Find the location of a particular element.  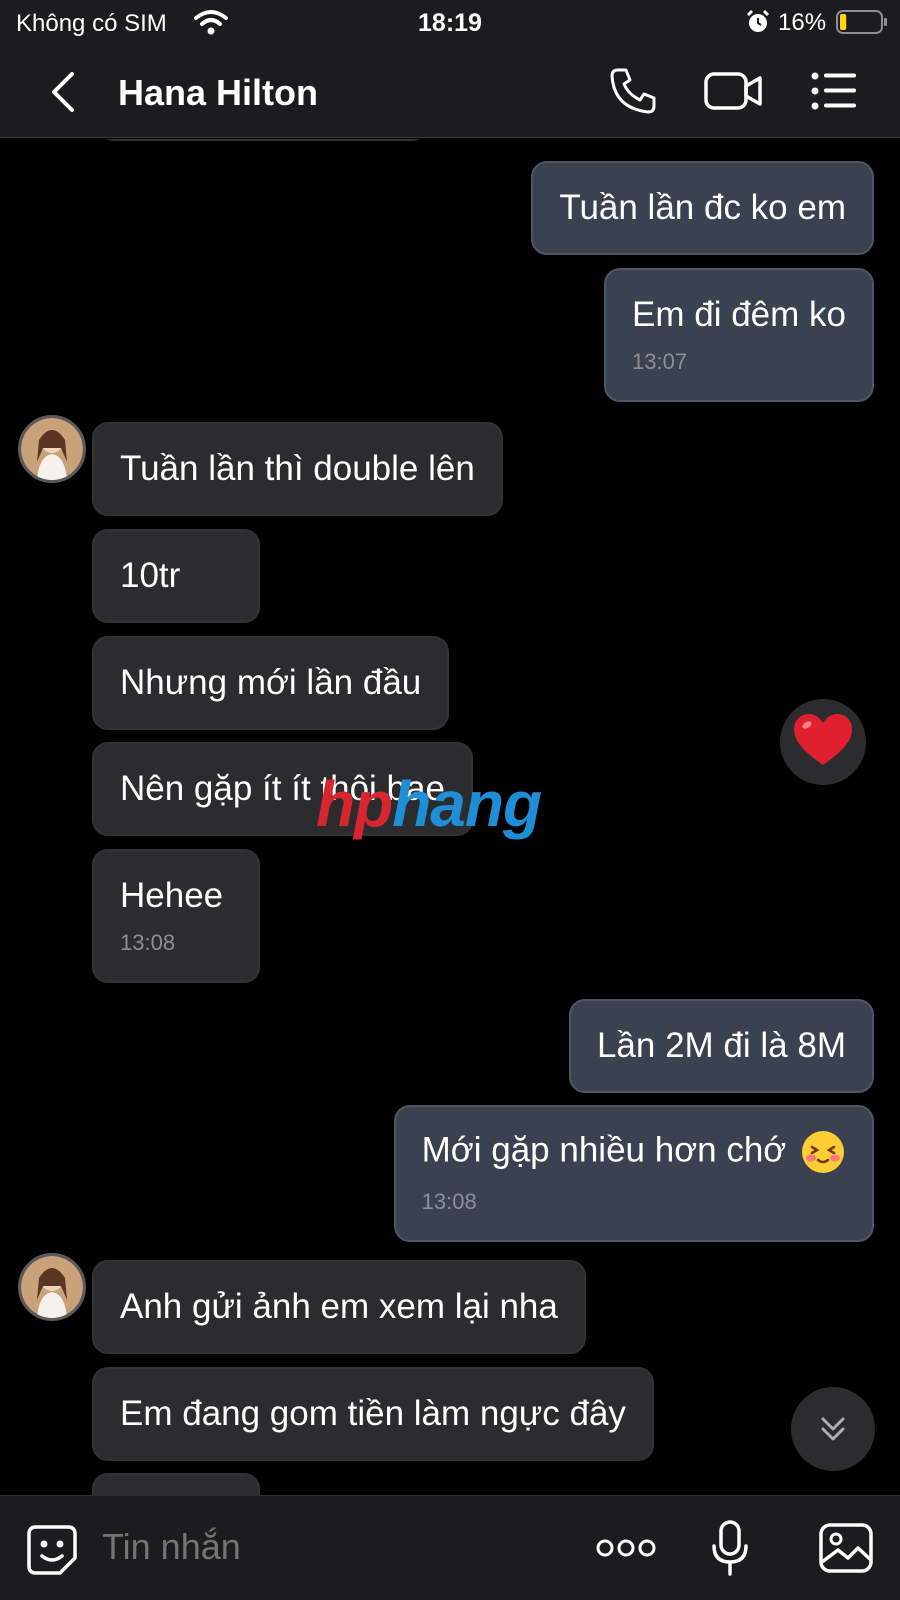

message-text: Em đang gom tiền làm ngực đây is located at coordinates (373, 1413).